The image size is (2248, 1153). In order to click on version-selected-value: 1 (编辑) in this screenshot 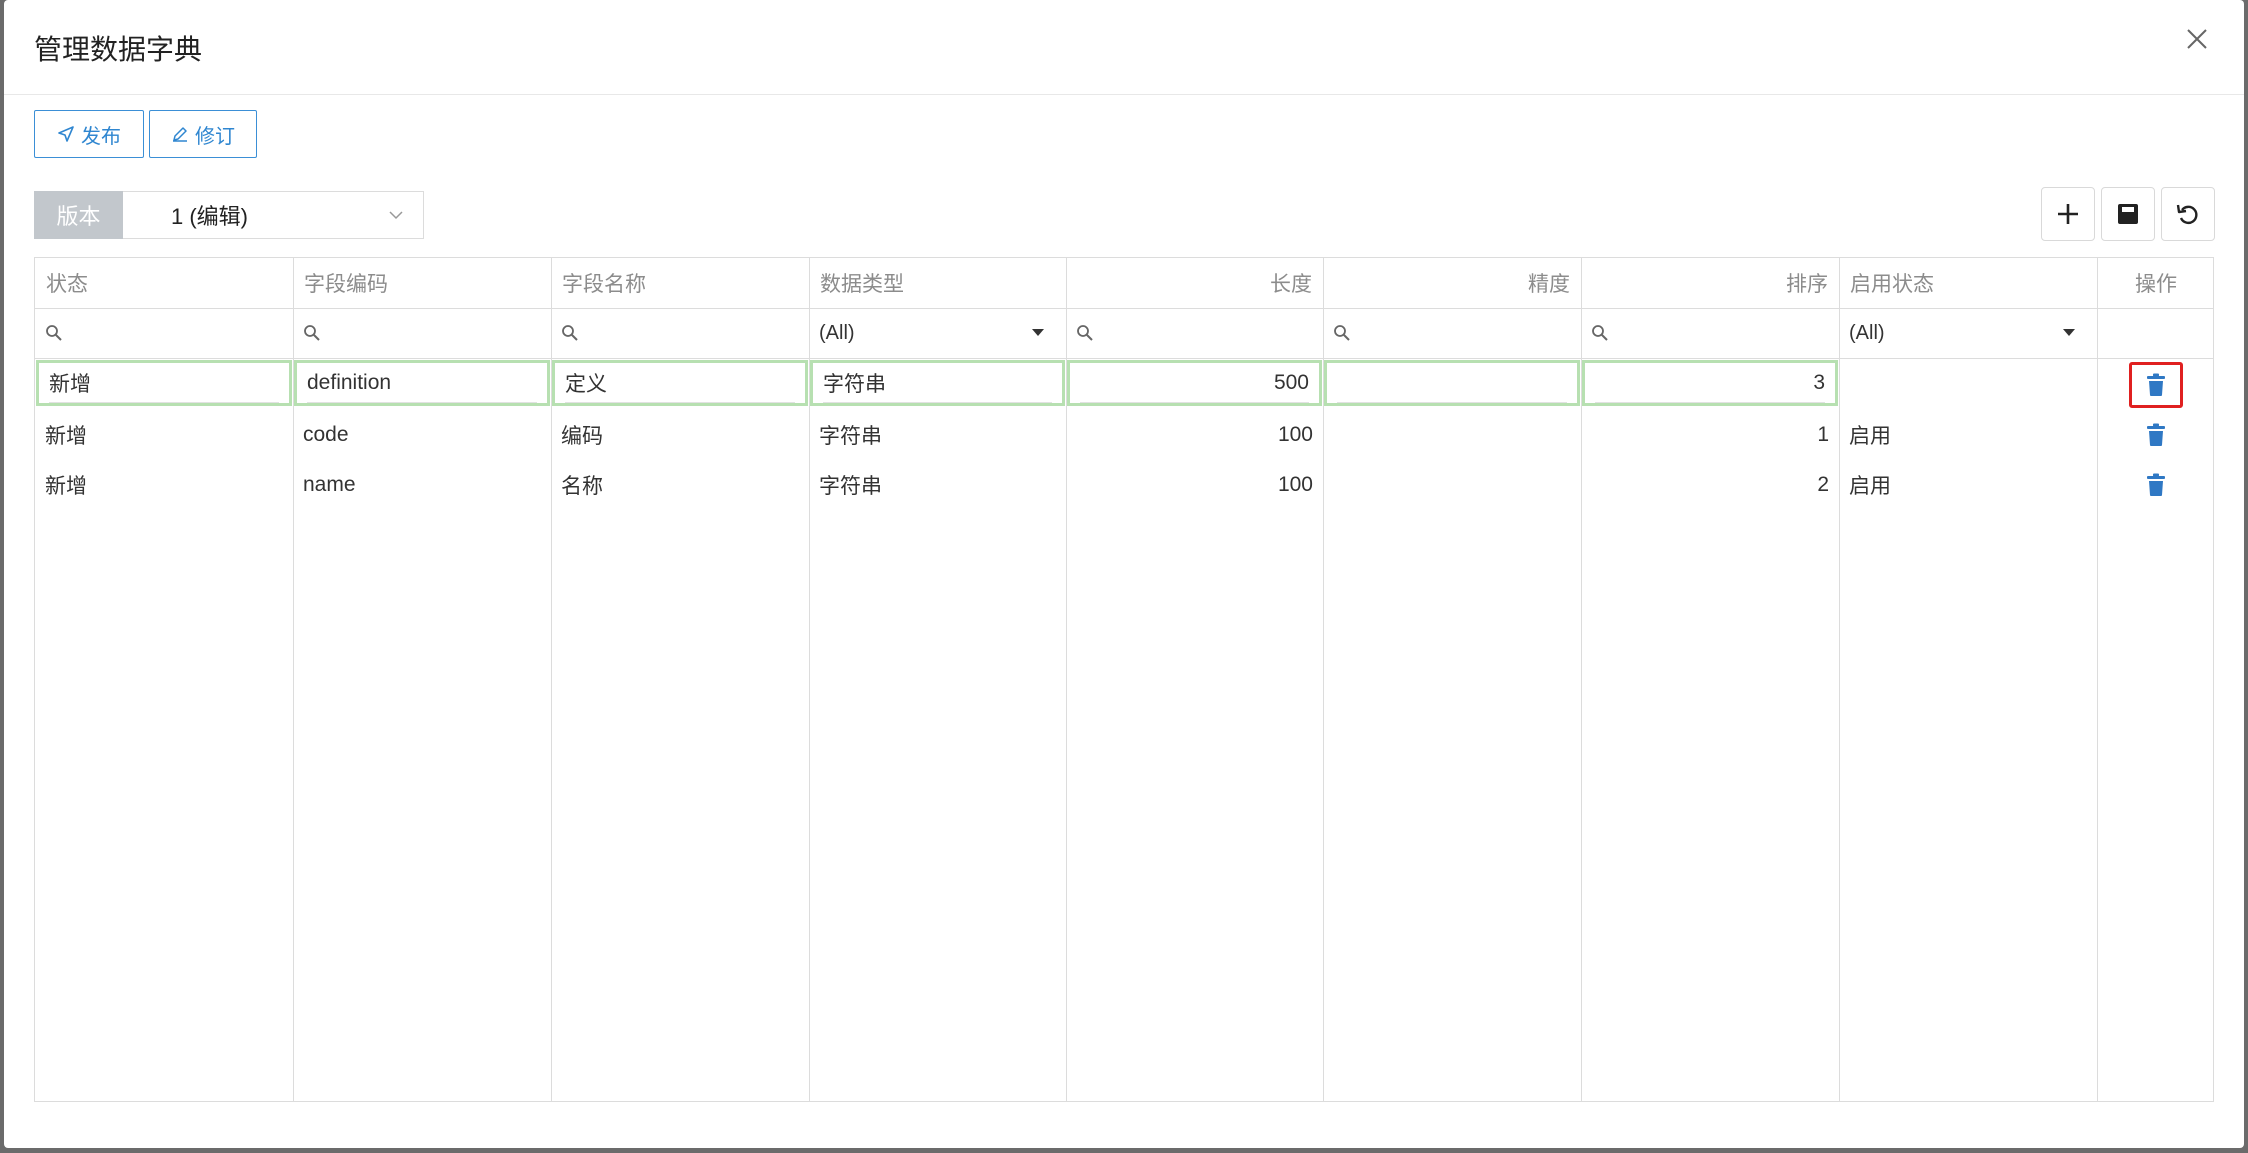, I will do `click(210, 216)`.